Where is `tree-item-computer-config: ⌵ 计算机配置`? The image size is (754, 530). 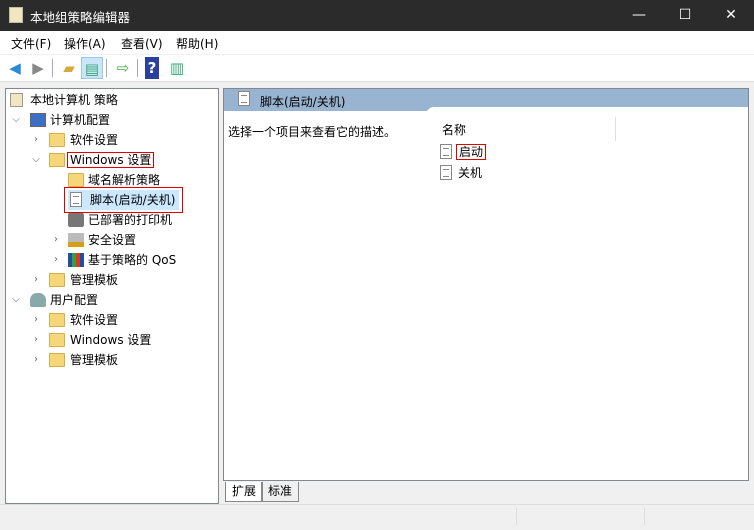 tree-item-computer-config: ⌵ 计算机配置 is located at coordinates (60, 120).